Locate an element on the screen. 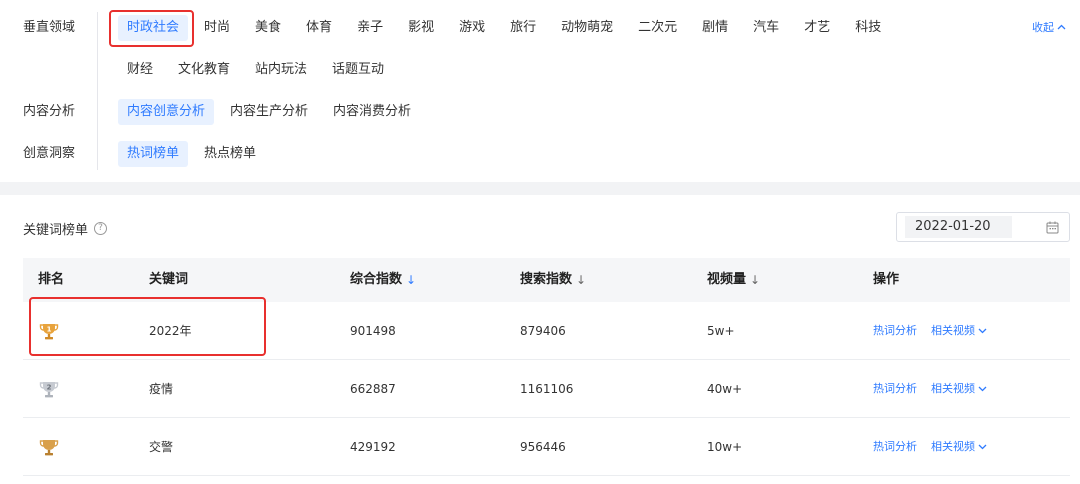  analysis-label: 内容分析 is located at coordinates (49, 111).